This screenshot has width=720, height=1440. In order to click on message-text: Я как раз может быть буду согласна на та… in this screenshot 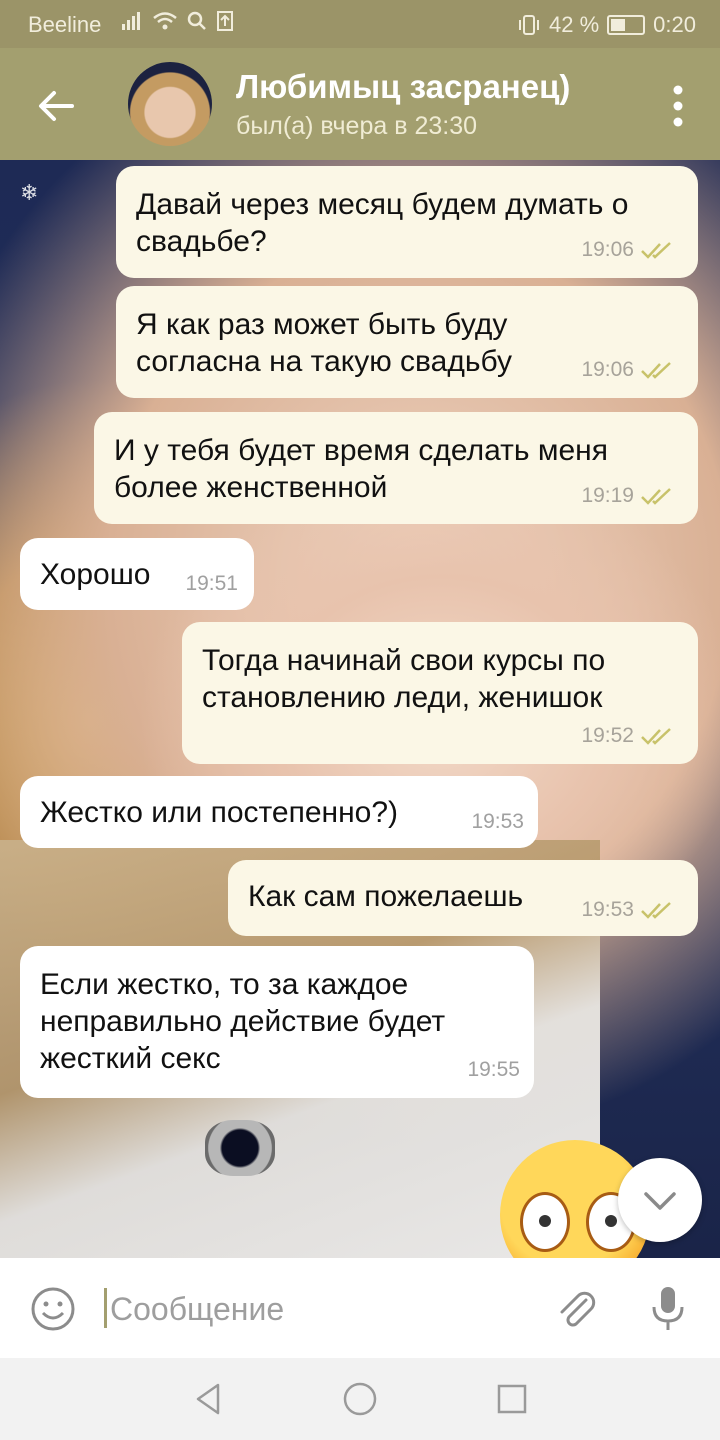, I will do `click(324, 343)`.